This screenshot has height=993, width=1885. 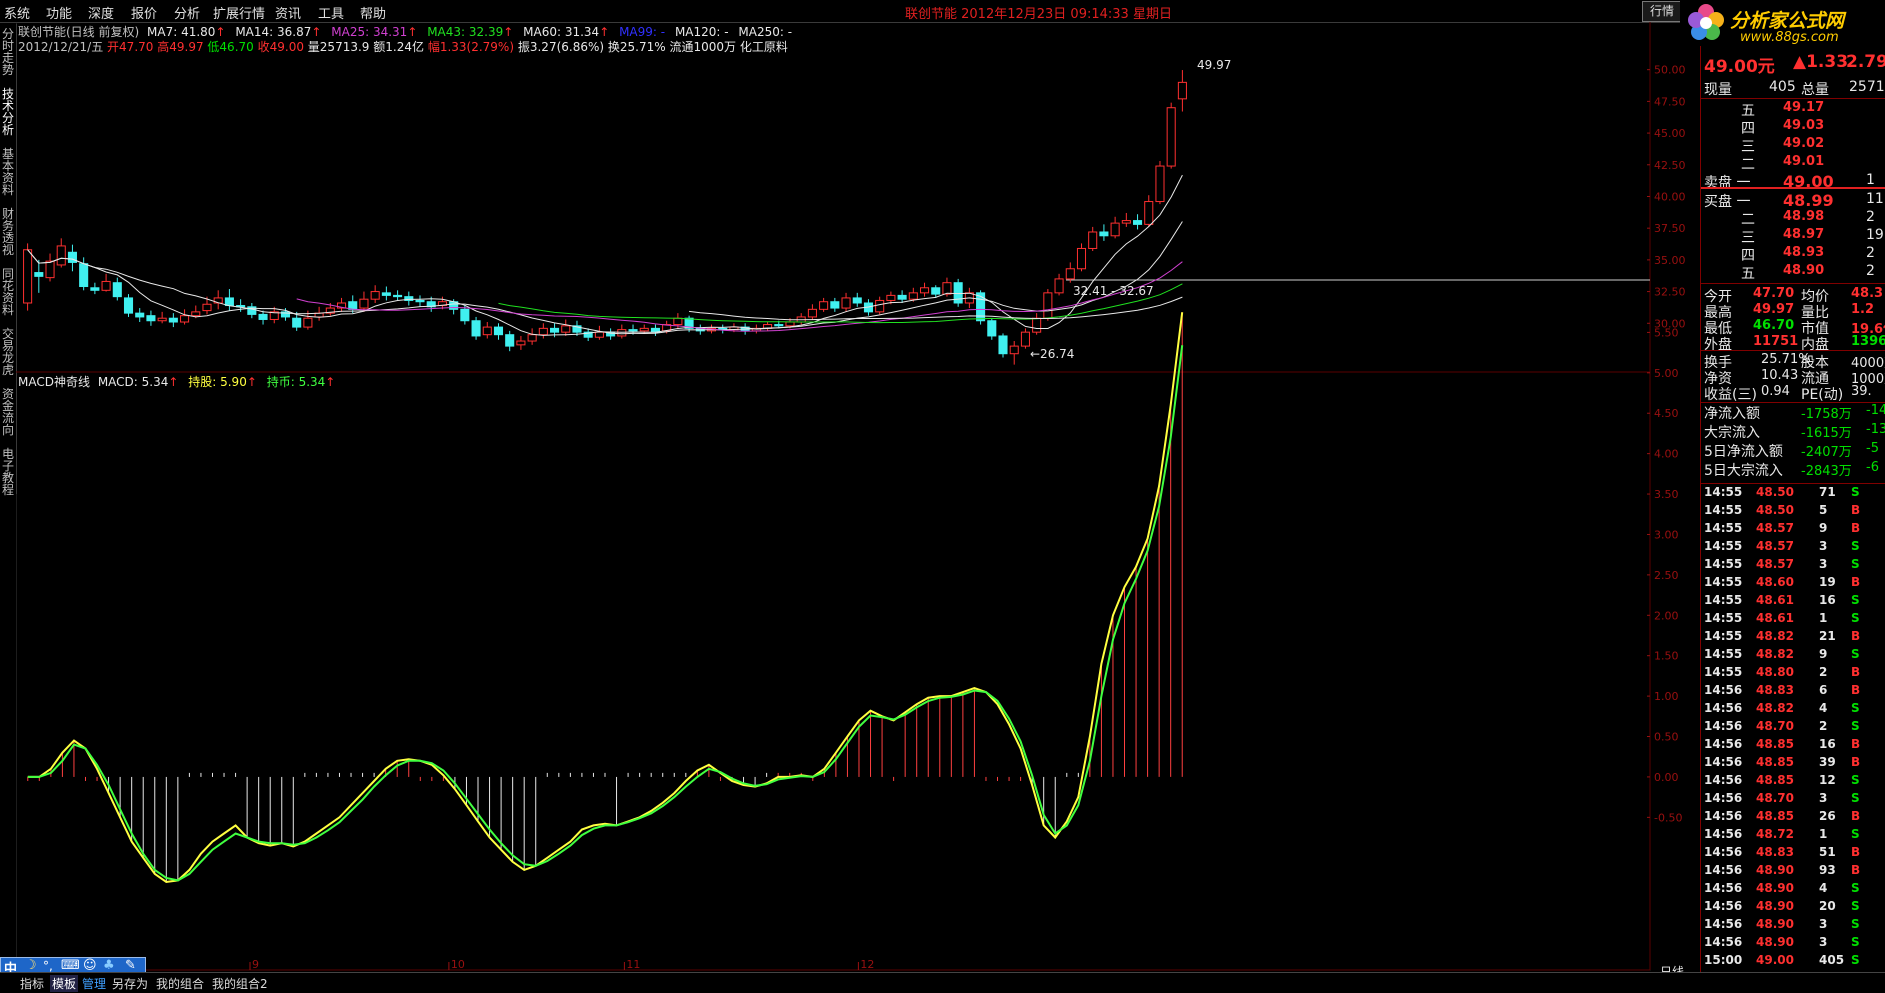 What do you see at coordinates (1821, 62) in the screenshot?
I see `price-change: ▲1.33` at bounding box center [1821, 62].